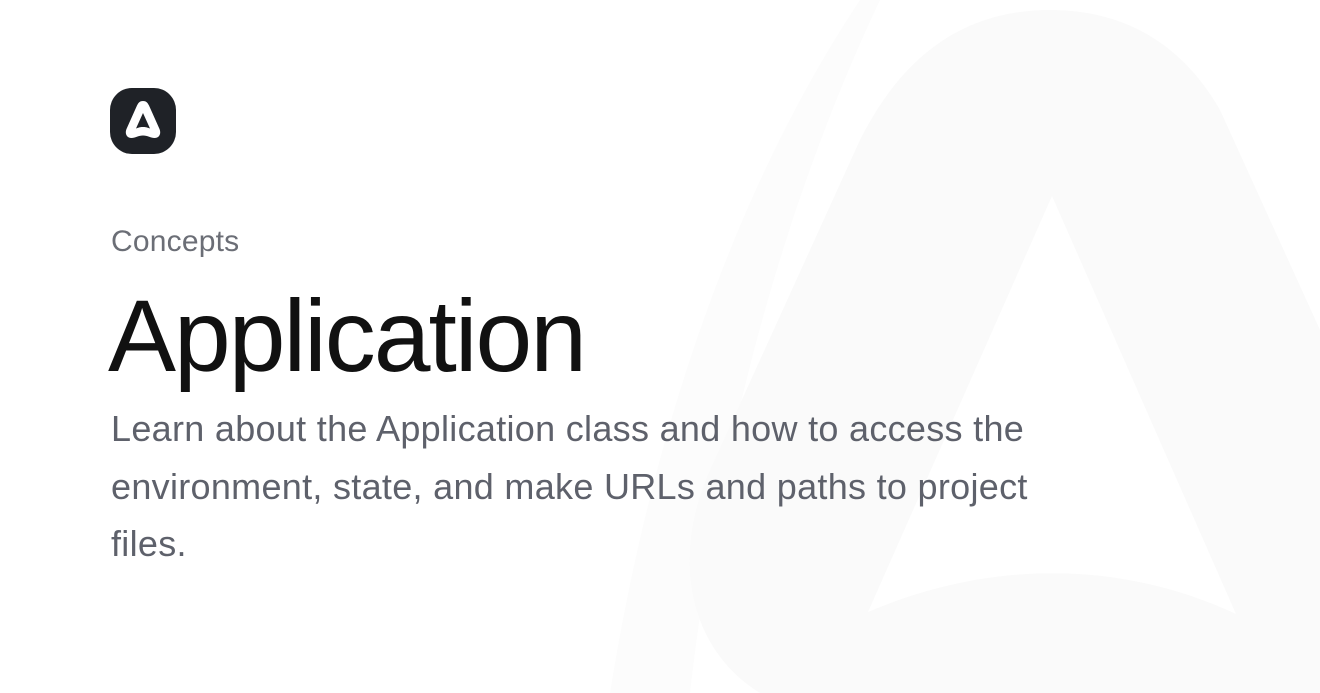 The image size is (1320, 693). What do you see at coordinates (347, 336) in the screenshot?
I see `page-title: Application` at bounding box center [347, 336].